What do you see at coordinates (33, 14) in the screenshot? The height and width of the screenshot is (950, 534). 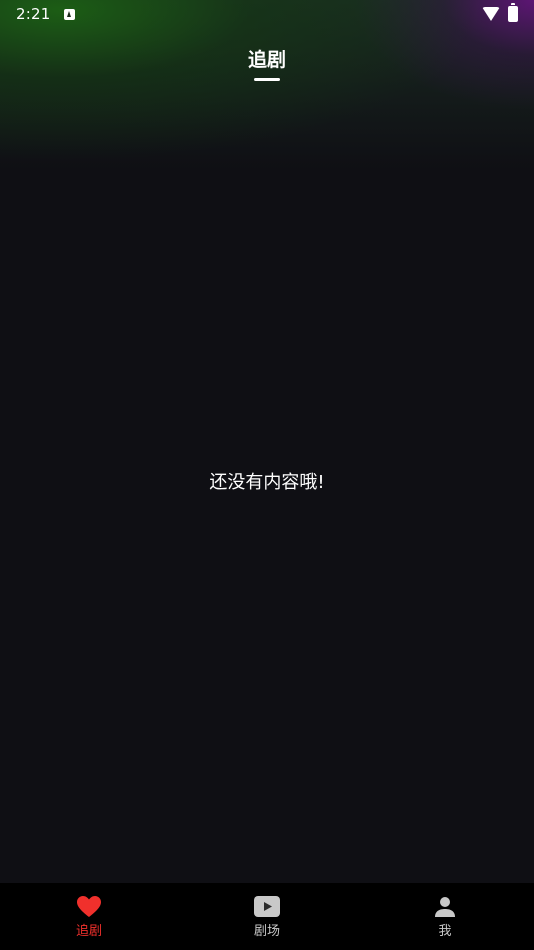 I see `status-time: 2:21` at bounding box center [33, 14].